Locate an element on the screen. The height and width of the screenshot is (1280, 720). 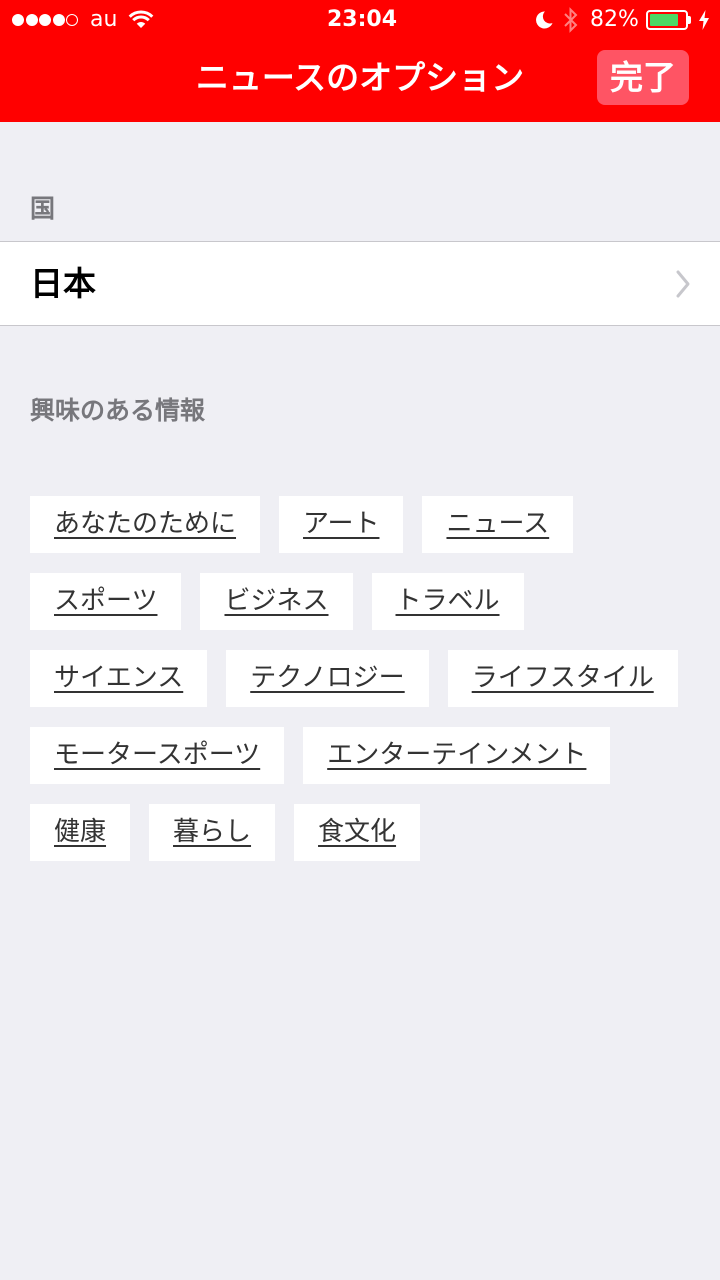
topic-tag: ニュース is located at coordinates (498, 524).